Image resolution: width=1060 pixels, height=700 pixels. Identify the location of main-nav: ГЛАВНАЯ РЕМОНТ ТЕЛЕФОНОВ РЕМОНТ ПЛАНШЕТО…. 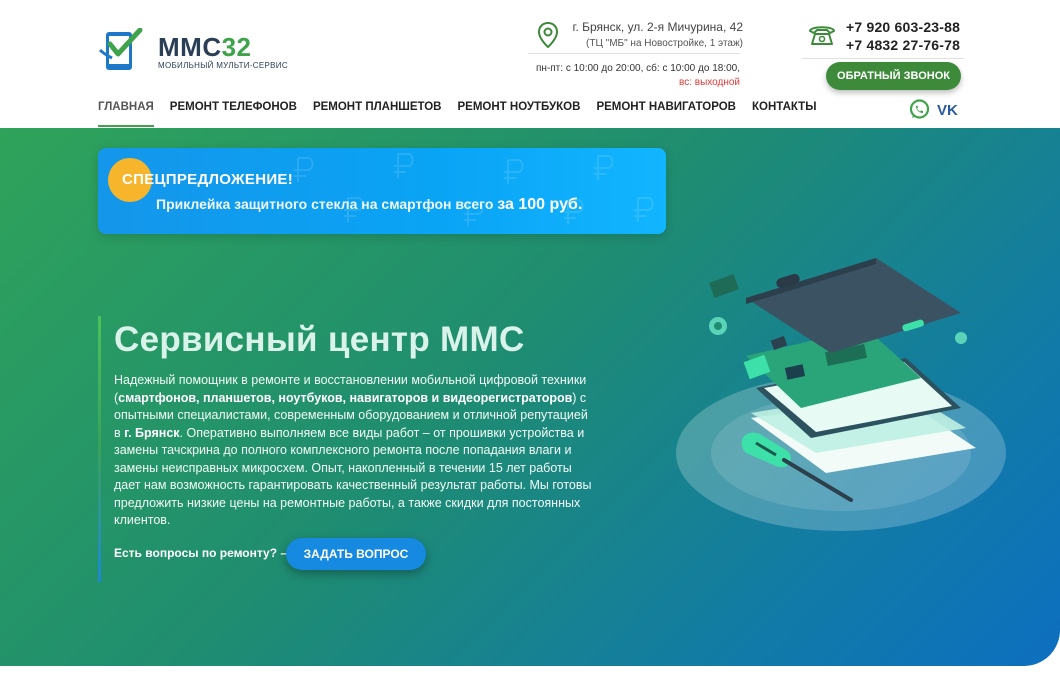
(465, 114).